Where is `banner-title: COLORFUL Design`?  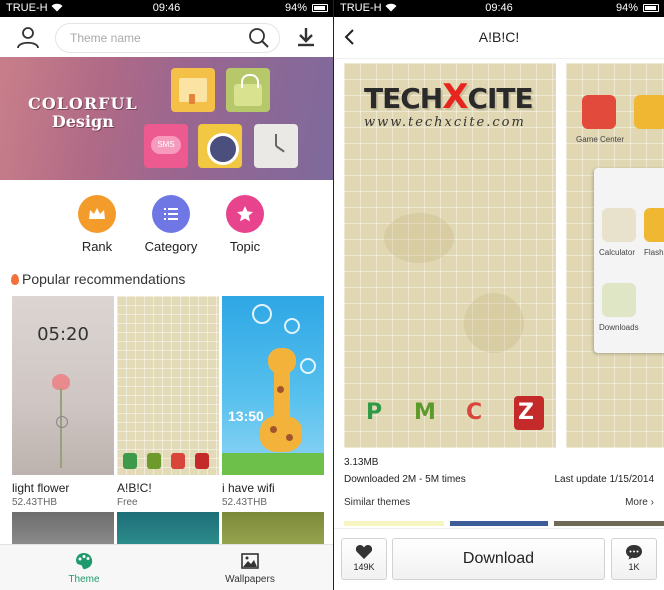 banner-title: COLORFUL Design is located at coordinates (83, 112).